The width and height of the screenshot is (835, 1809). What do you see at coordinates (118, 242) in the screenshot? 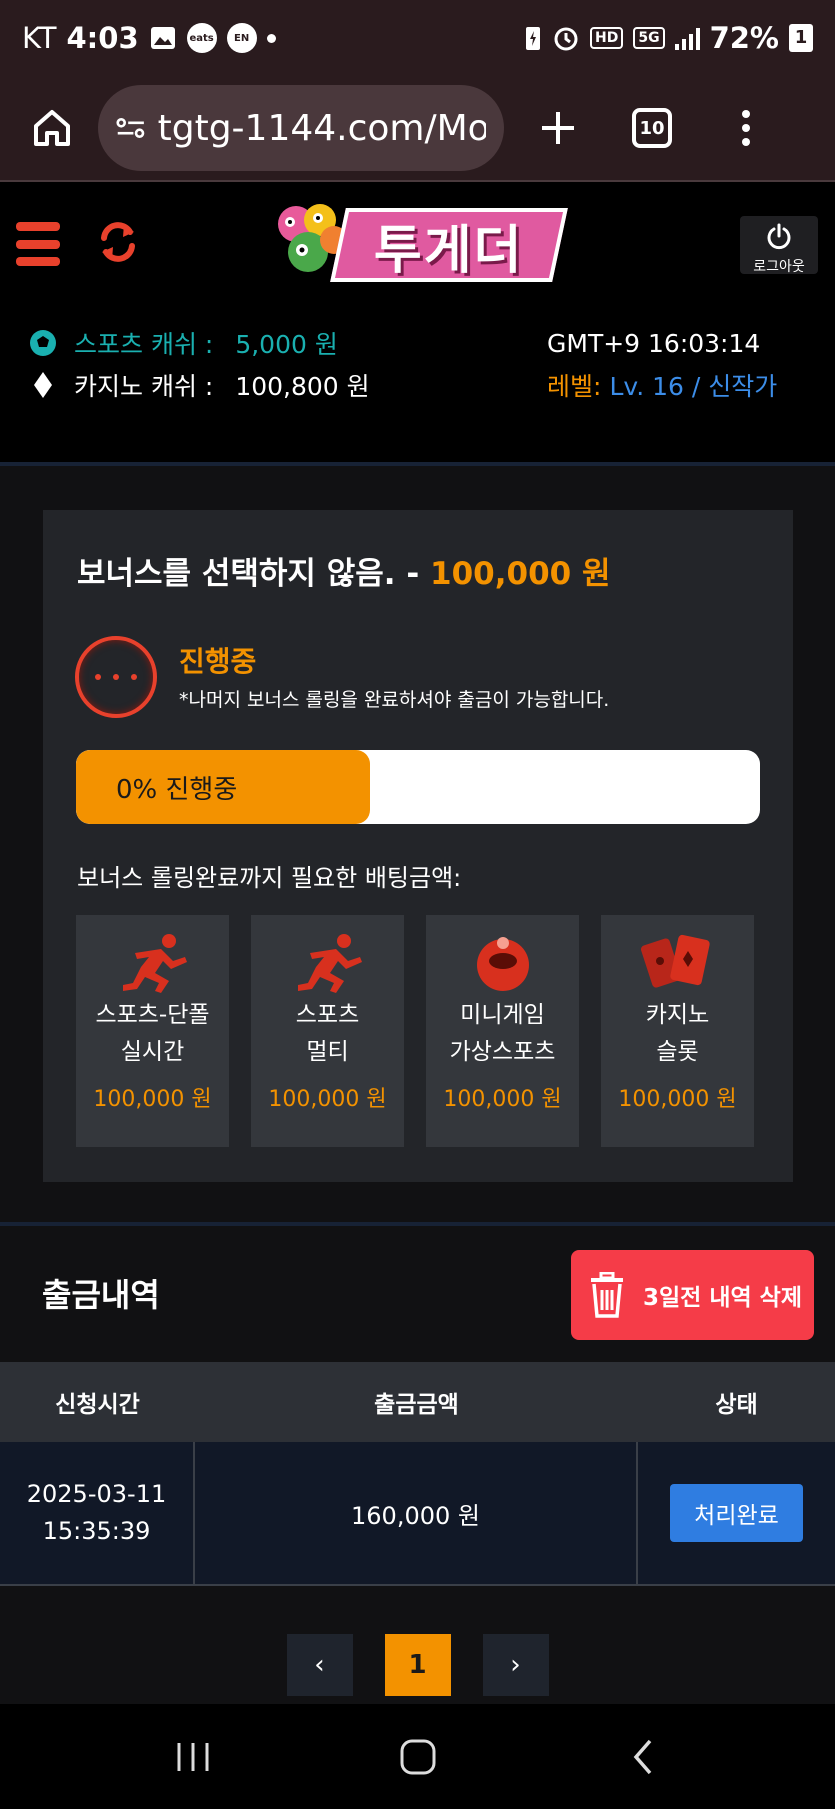
I see `refresh-icon` at bounding box center [118, 242].